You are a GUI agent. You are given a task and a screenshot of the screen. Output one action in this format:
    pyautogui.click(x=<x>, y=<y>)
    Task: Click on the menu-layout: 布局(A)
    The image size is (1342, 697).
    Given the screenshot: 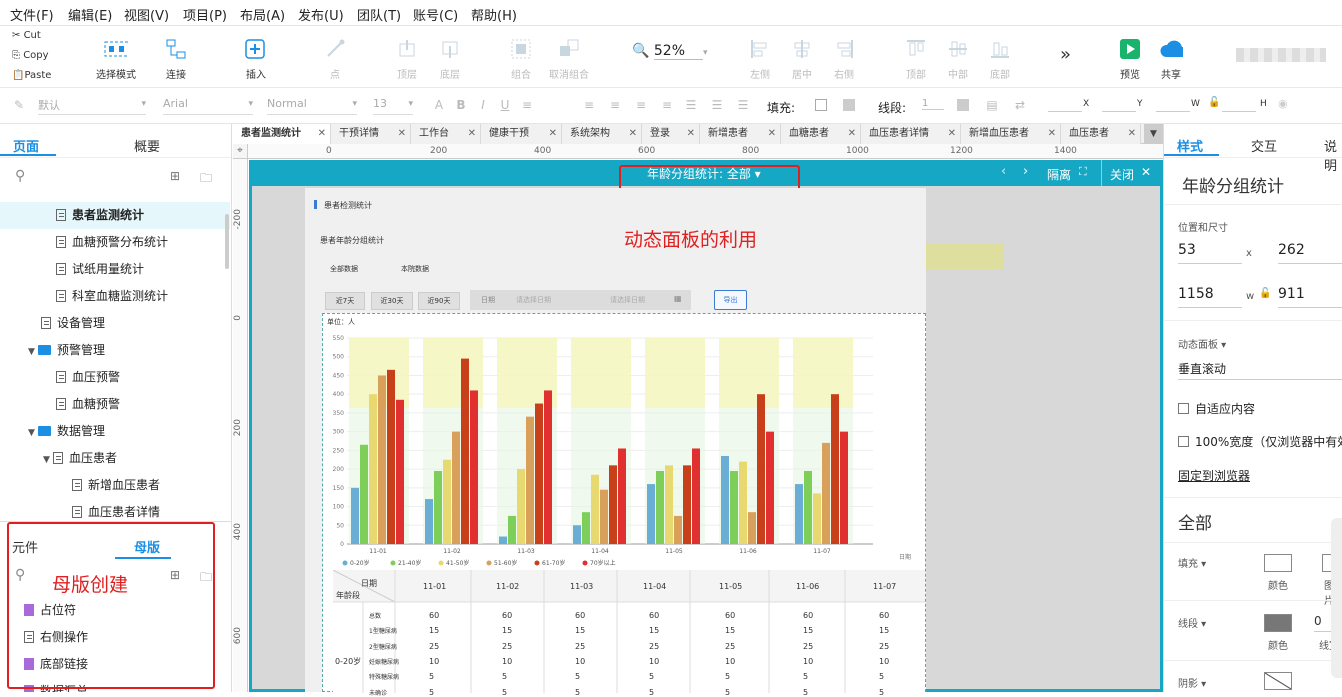 What is the action you would take?
    pyautogui.click(x=262, y=14)
    